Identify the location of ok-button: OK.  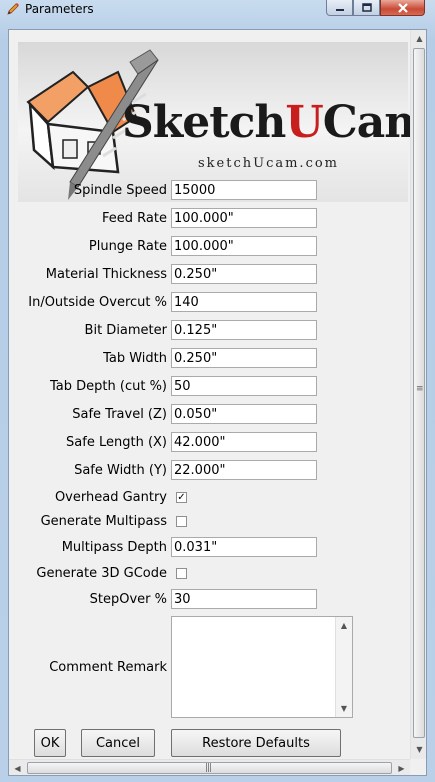
(50, 743).